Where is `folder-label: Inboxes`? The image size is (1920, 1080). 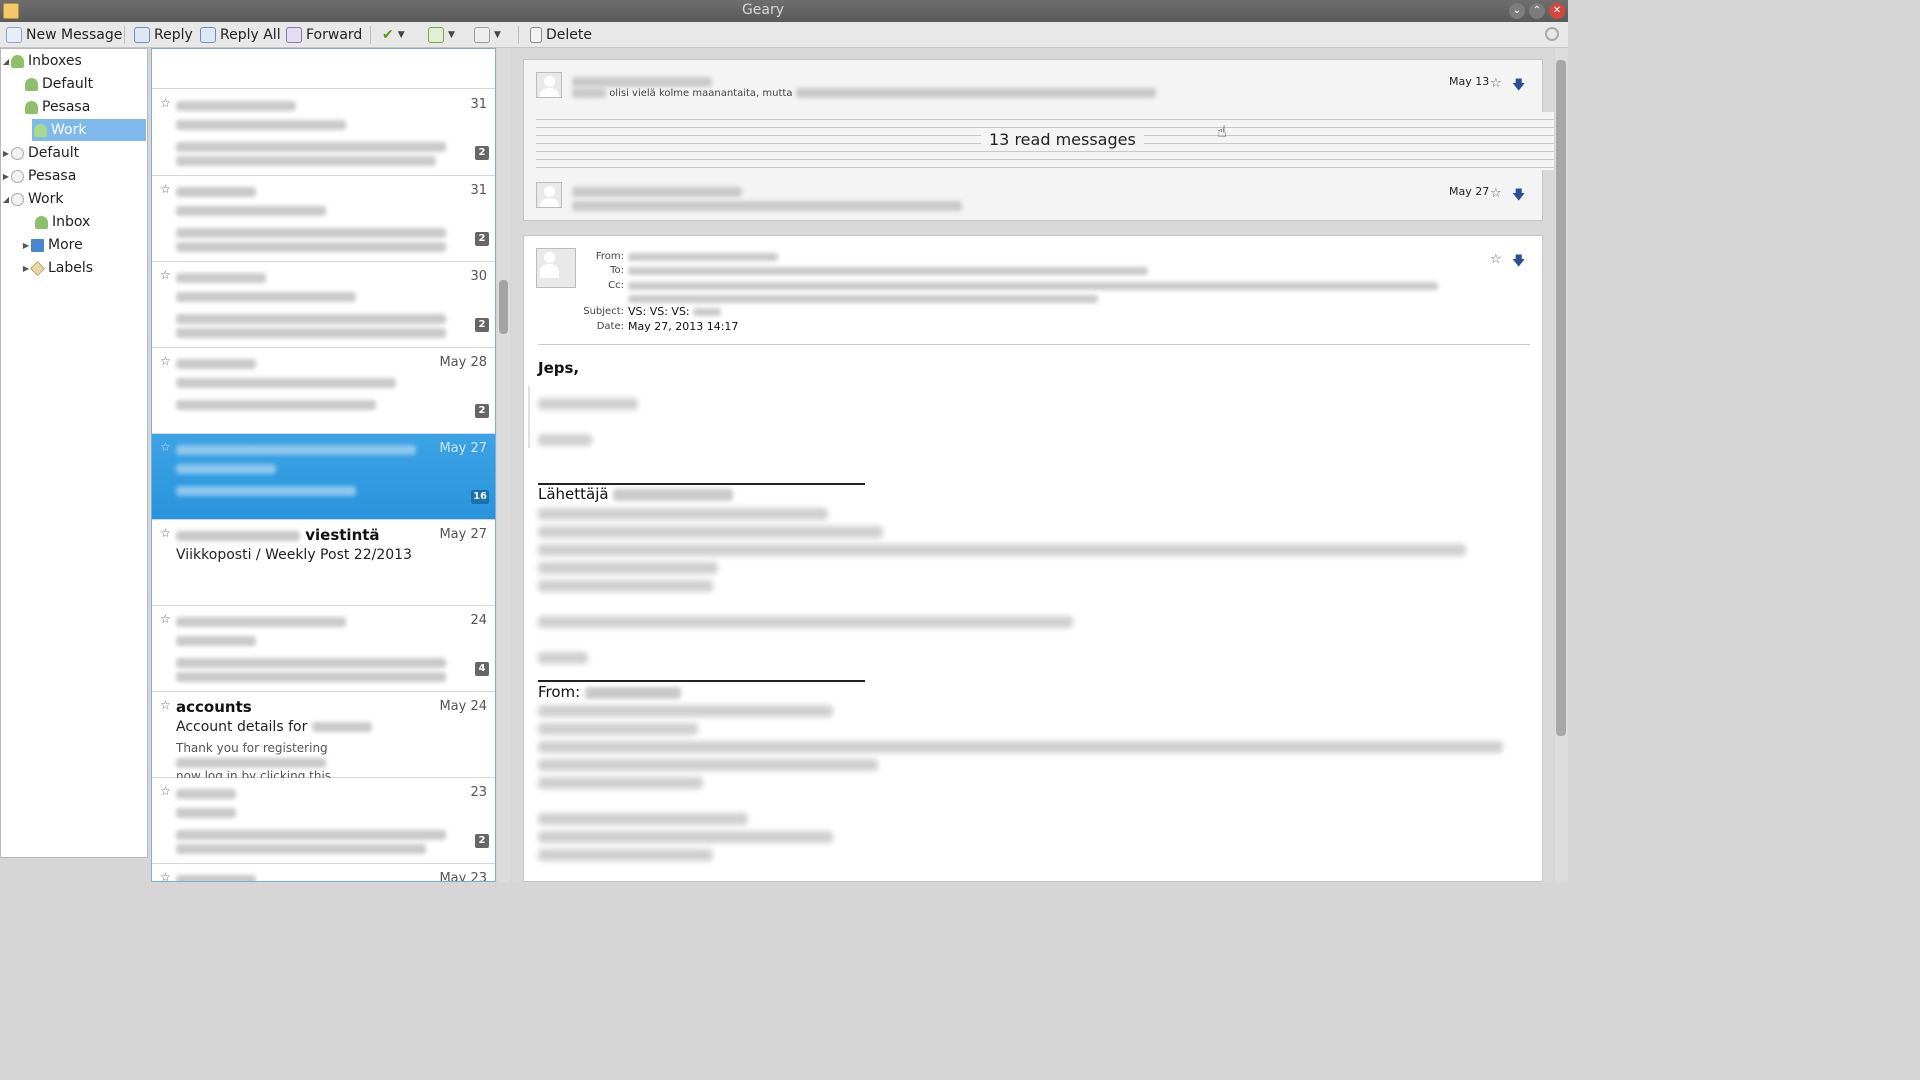 folder-label: Inboxes is located at coordinates (55, 61).